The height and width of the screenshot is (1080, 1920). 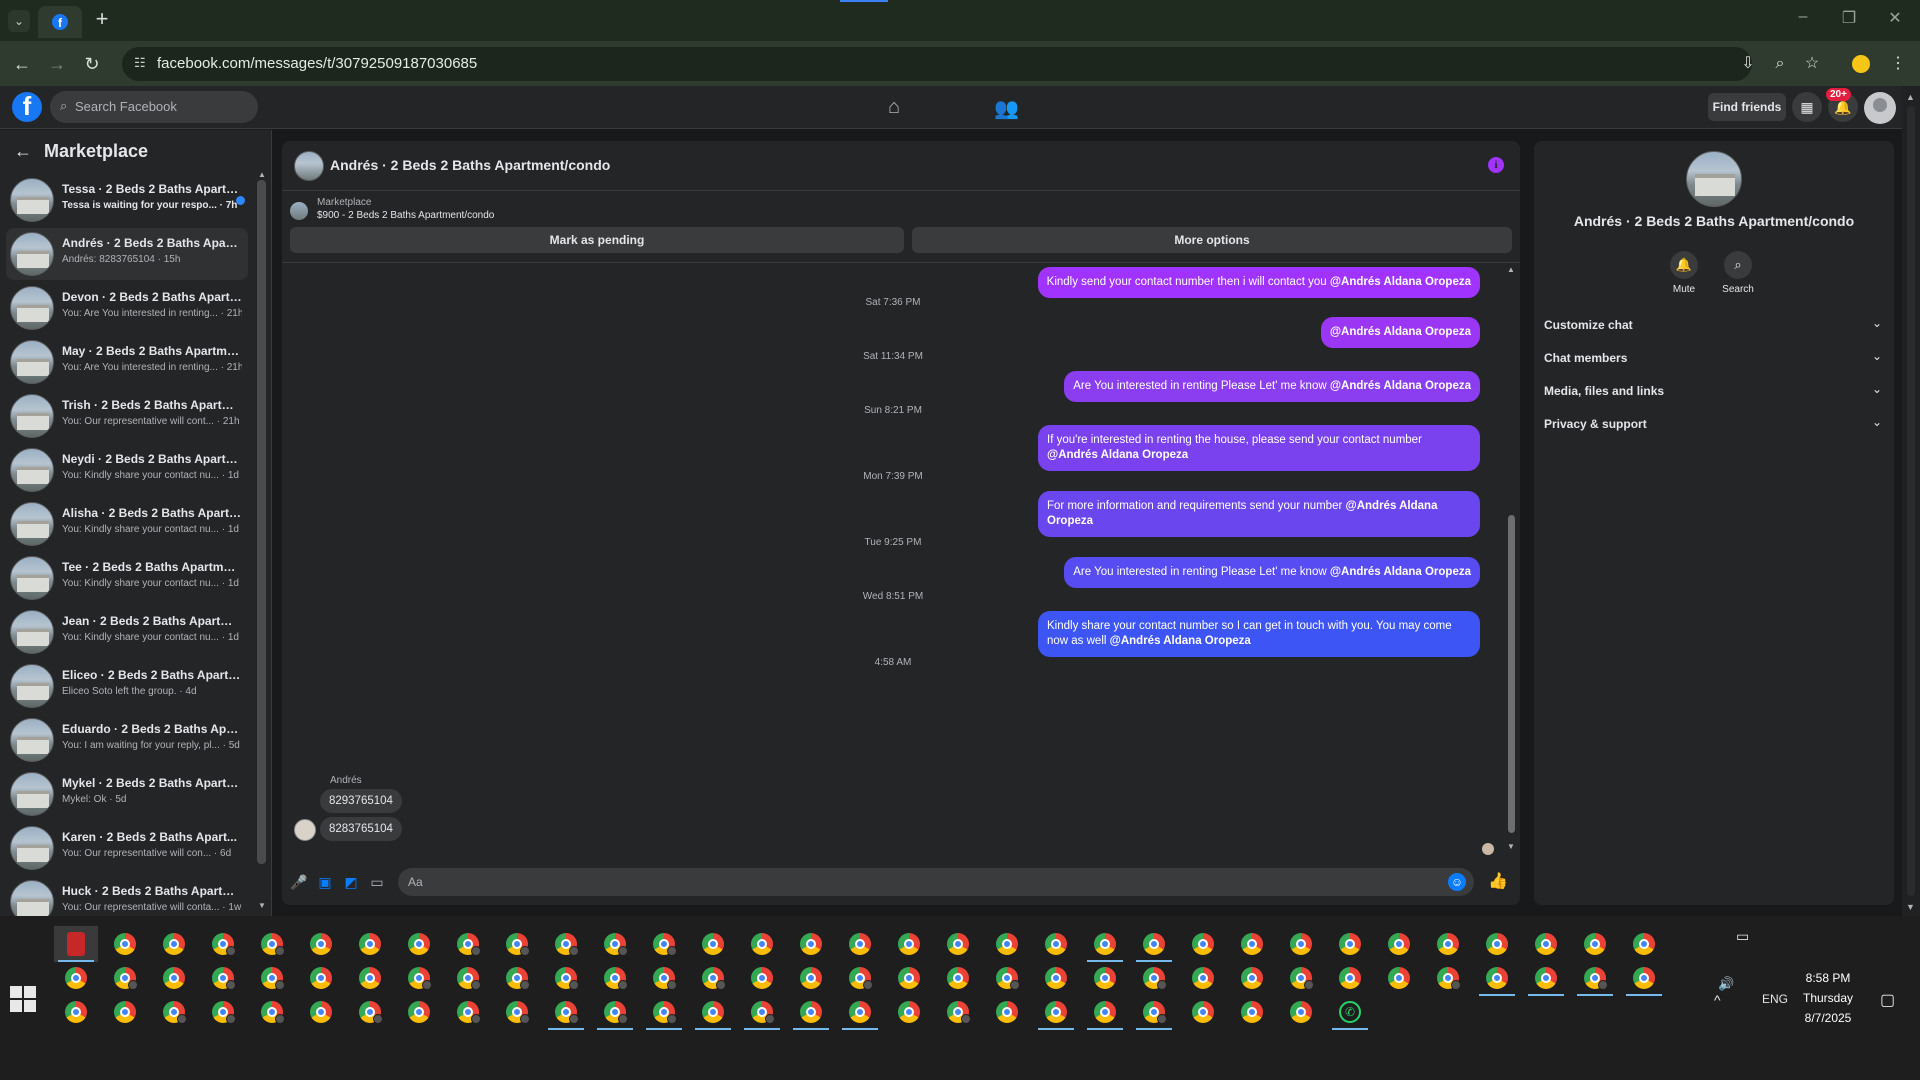 I want to click on facebook-logo-icon: f, so click(x=27, y=107).